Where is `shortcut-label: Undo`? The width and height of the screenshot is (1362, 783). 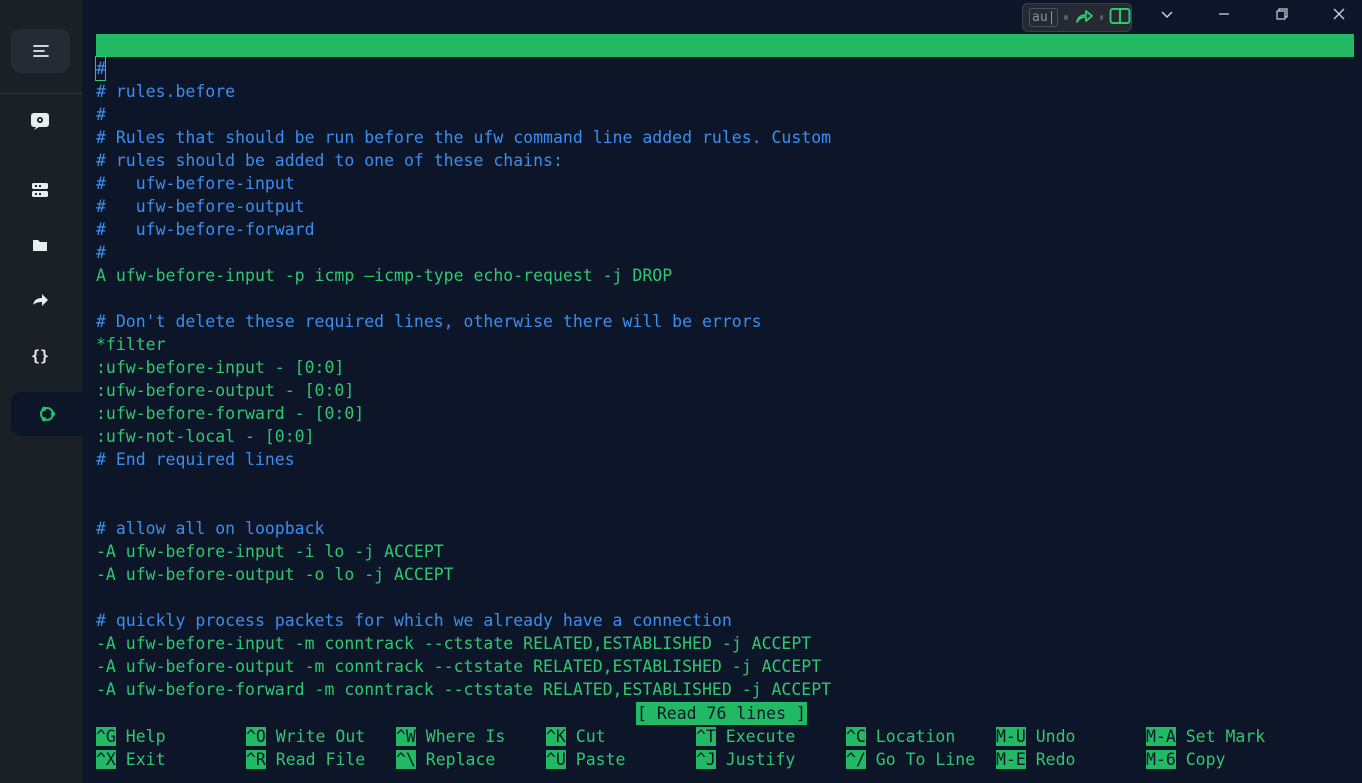 shortcut-label: Undo is located at coordinates (1050, 736).